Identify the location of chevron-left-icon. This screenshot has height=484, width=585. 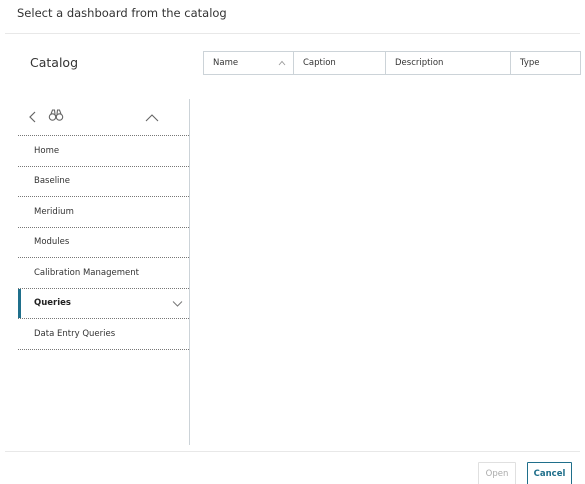
(33, 117).